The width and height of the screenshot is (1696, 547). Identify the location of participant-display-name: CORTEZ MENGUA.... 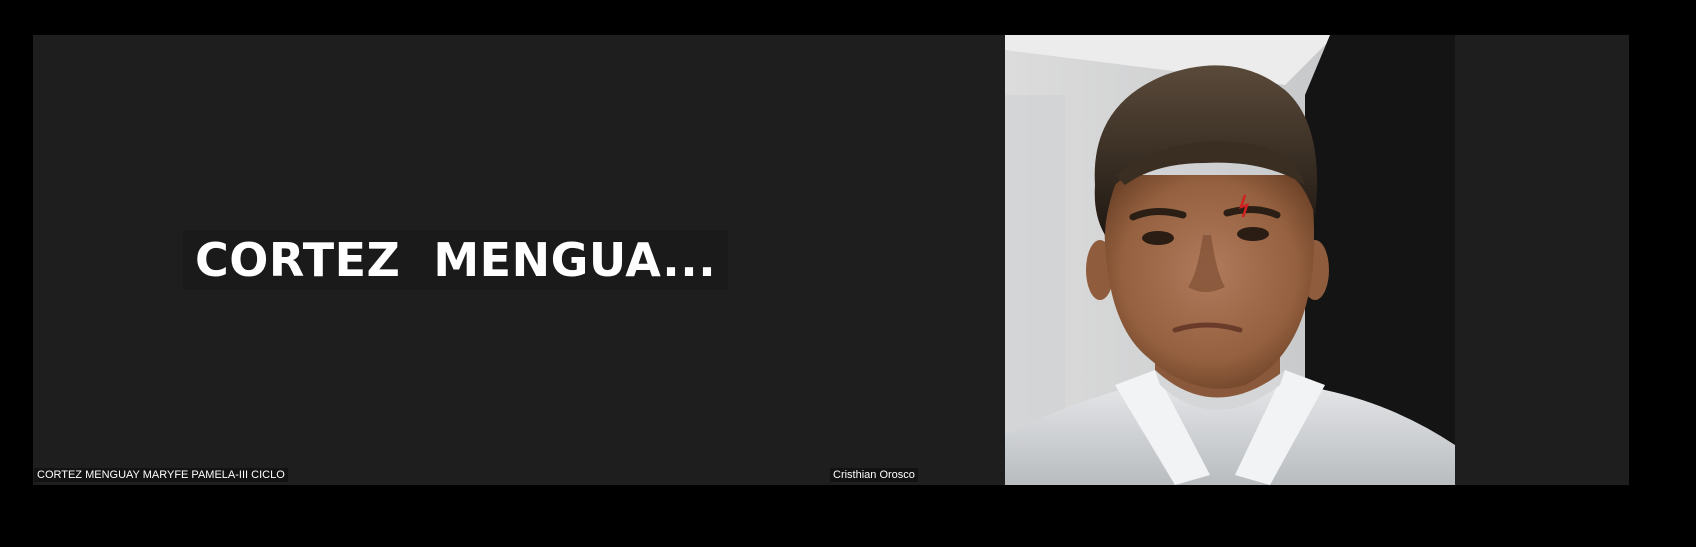
(456, 260).